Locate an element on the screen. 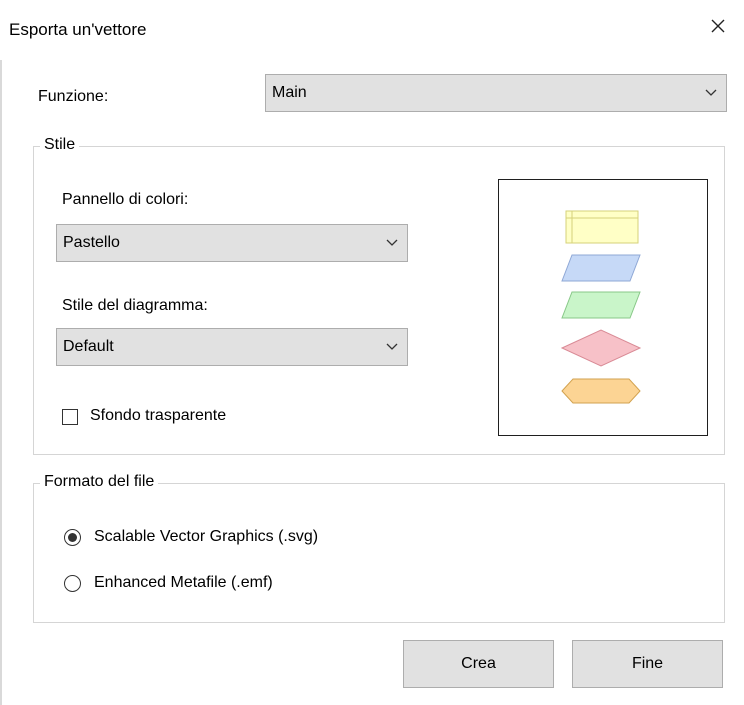  diagram-style-select-value: Default is located at coordinates (88, 346).